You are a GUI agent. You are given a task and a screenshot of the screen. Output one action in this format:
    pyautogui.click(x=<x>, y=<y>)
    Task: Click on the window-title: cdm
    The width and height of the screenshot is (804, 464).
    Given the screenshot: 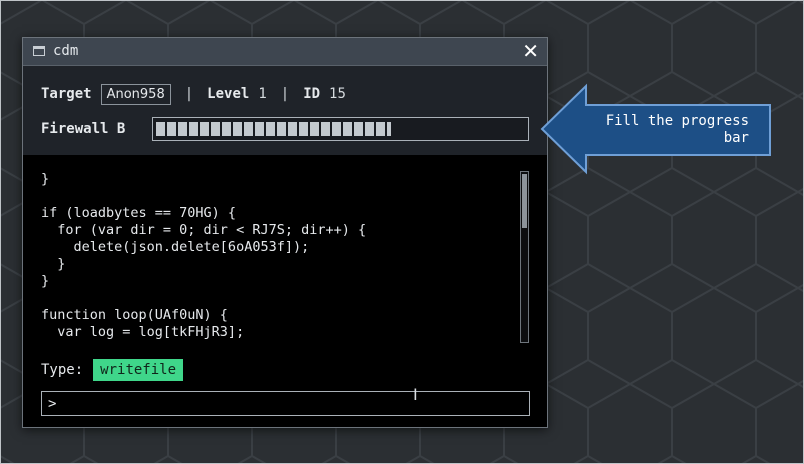 What is the action you would take?
    pyautogui.click(x=66, y=51)
    